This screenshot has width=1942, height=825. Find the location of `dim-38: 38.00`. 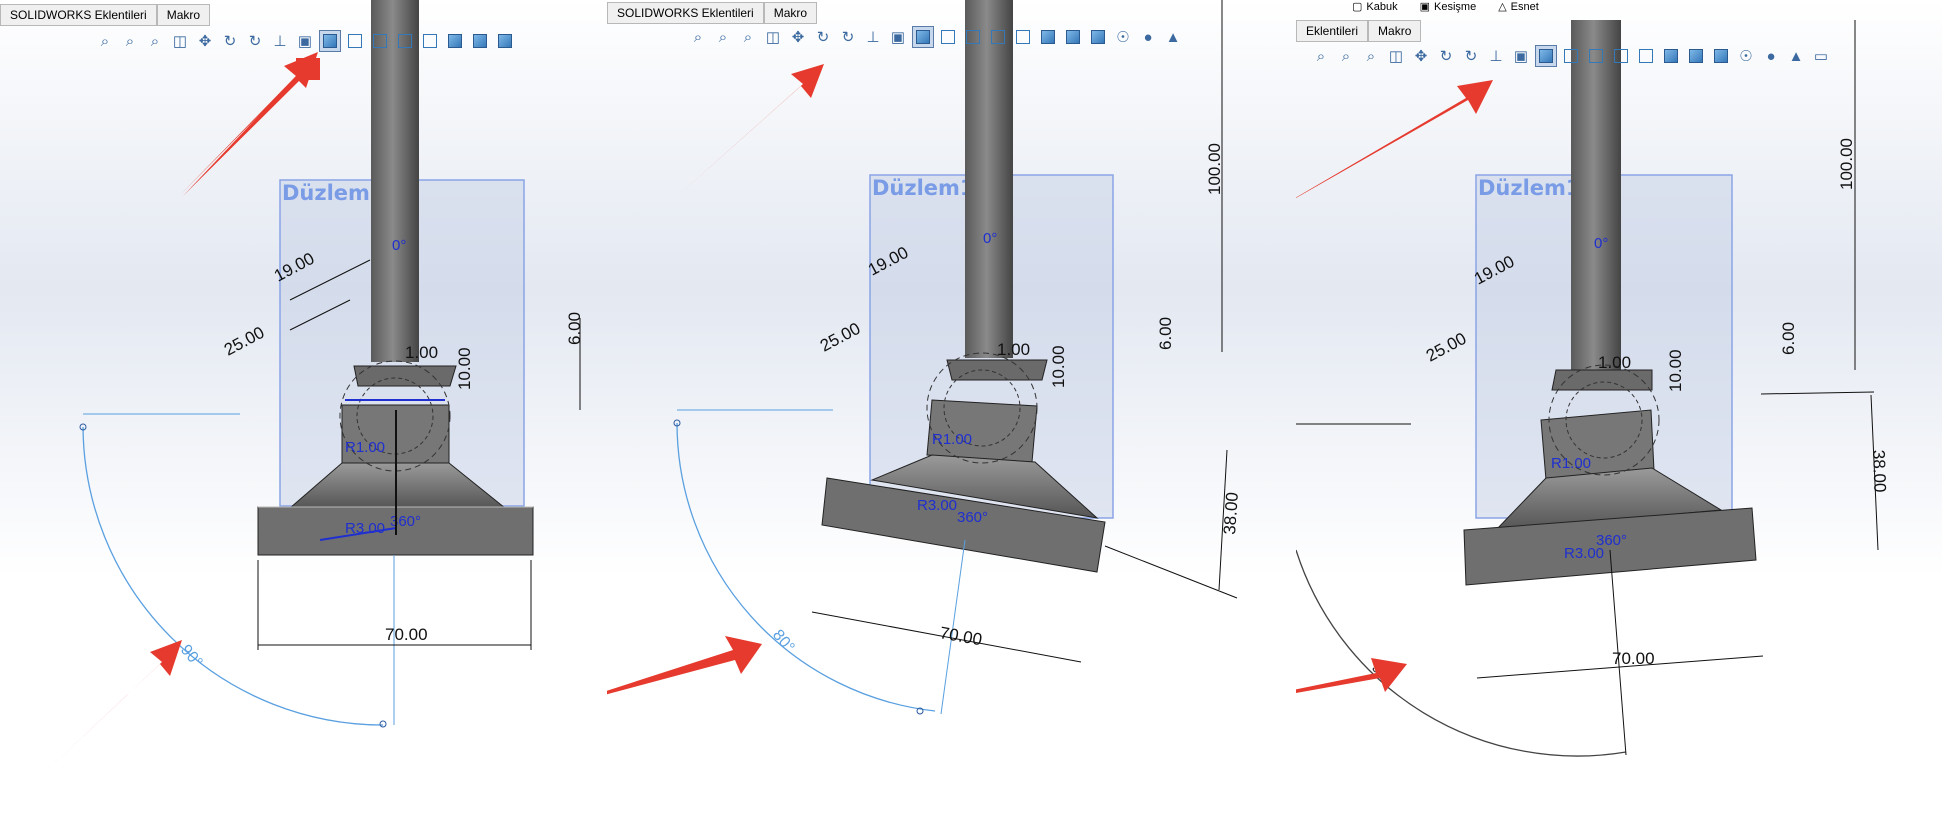

dim-38: 38.00 is located at coordinates (1231, 514).